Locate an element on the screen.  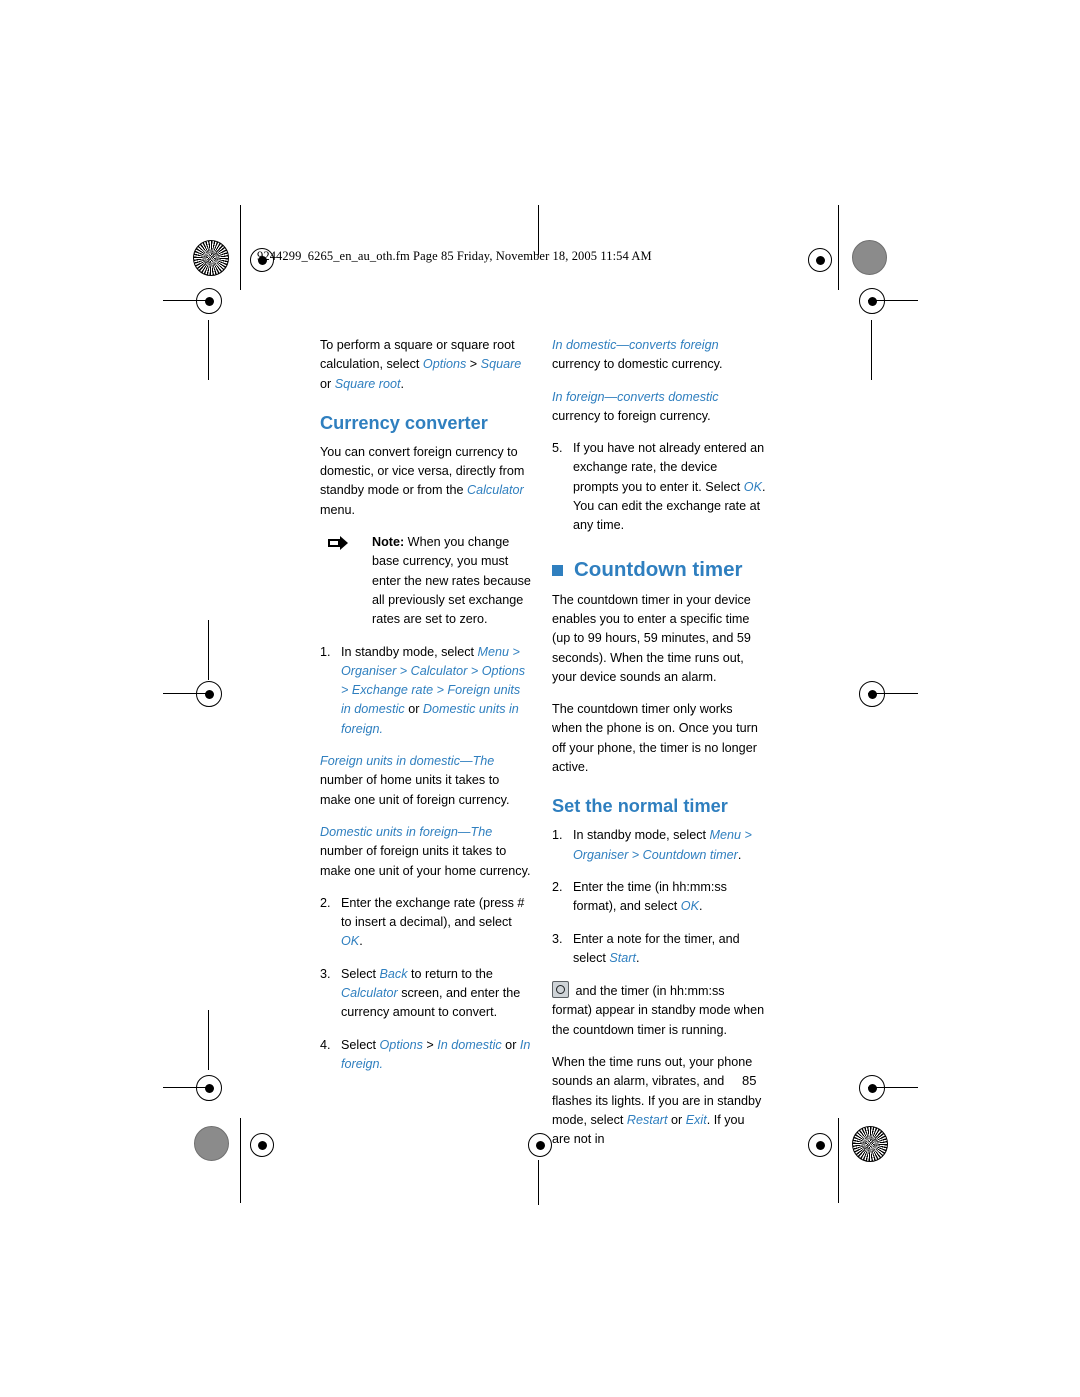
crop-line-bottom-left-h is located at coordinates (187, 1087).